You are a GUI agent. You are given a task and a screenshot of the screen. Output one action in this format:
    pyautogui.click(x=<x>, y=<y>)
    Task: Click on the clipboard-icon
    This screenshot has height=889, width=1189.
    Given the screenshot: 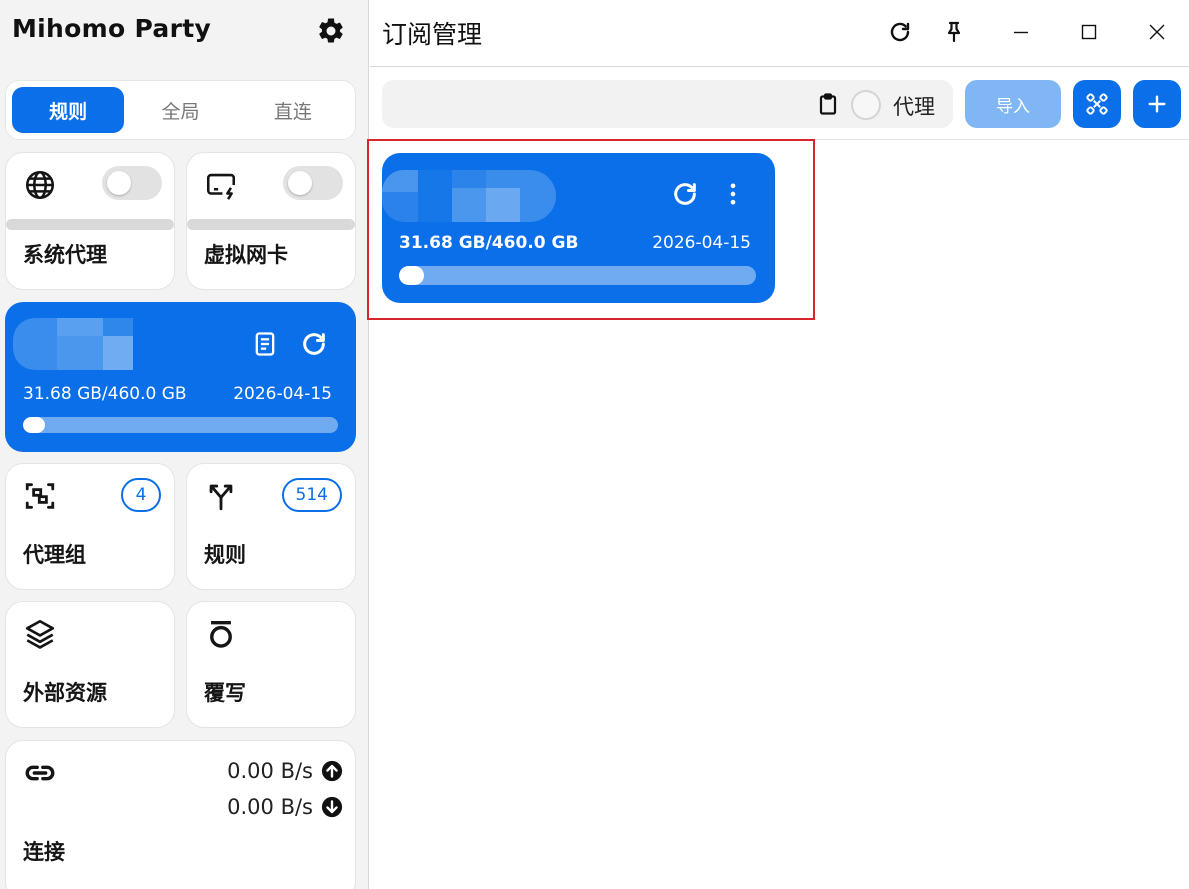 What is the action you would take?
    pyautogui.click(x=828, y=104)
    